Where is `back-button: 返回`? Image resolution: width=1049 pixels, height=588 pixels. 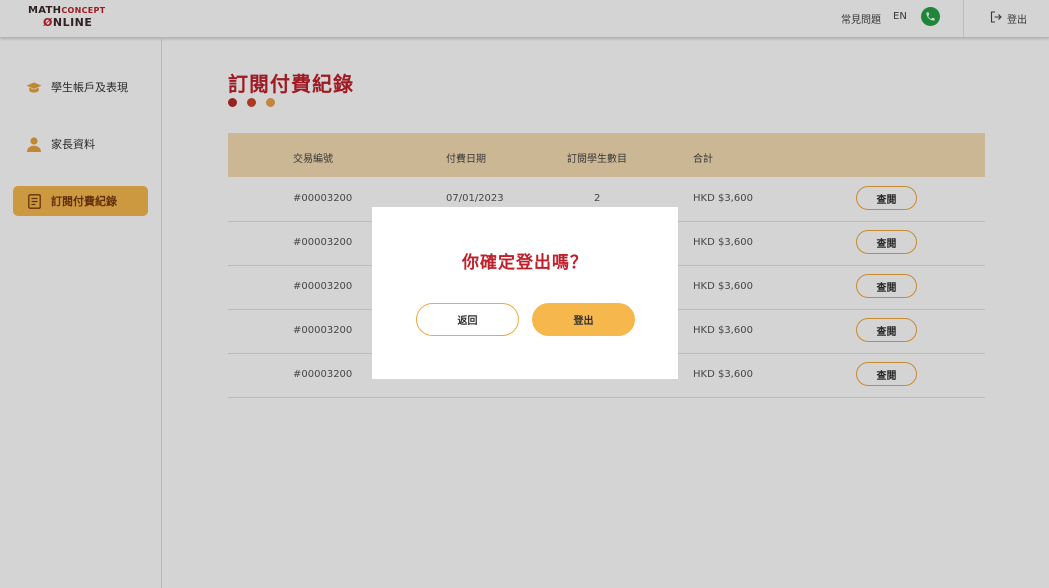 back-button: 返回 is located at coordinates (467, 319).